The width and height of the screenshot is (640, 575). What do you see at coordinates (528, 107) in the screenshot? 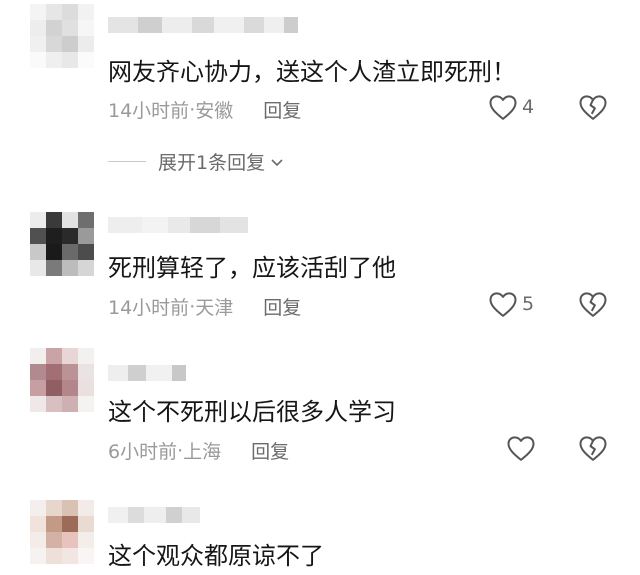
I see `like-count: 4` at bounding box center [528, 107].